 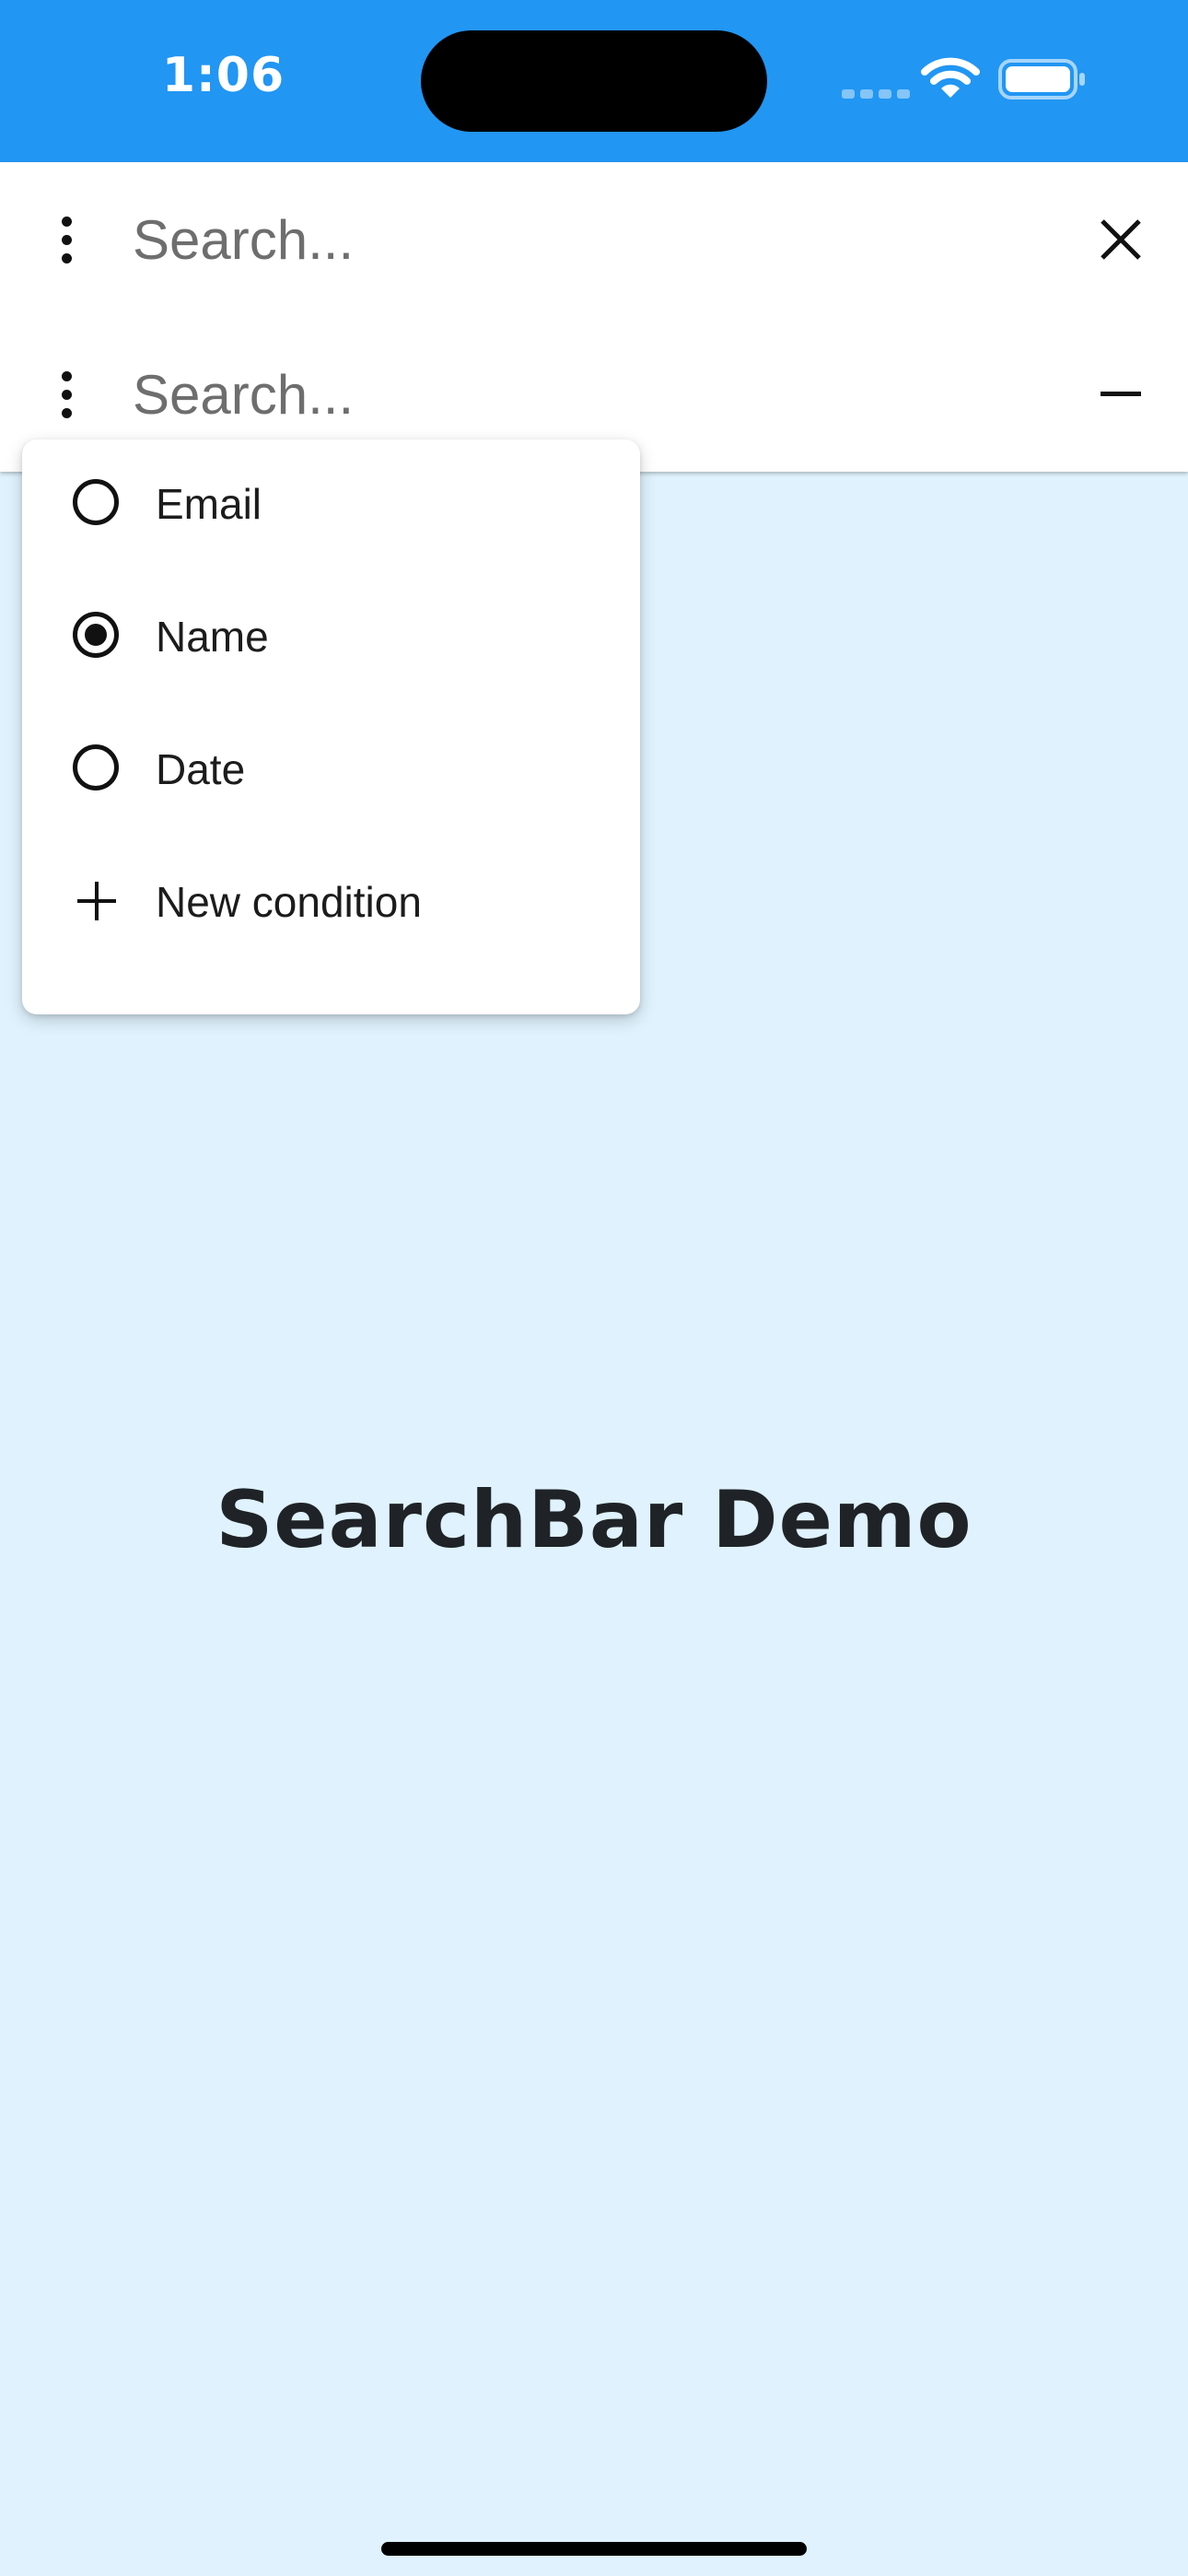 What do you see at coordinates (951, 77) in the screenshot?
I see `wifi-icon` at bounding box center [951, 77].